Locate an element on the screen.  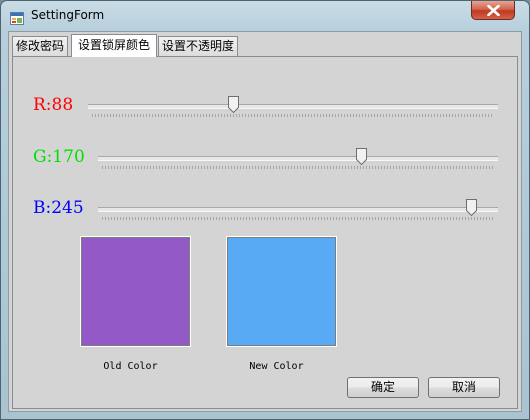
blue-slider is located at coordinates (298, 210).